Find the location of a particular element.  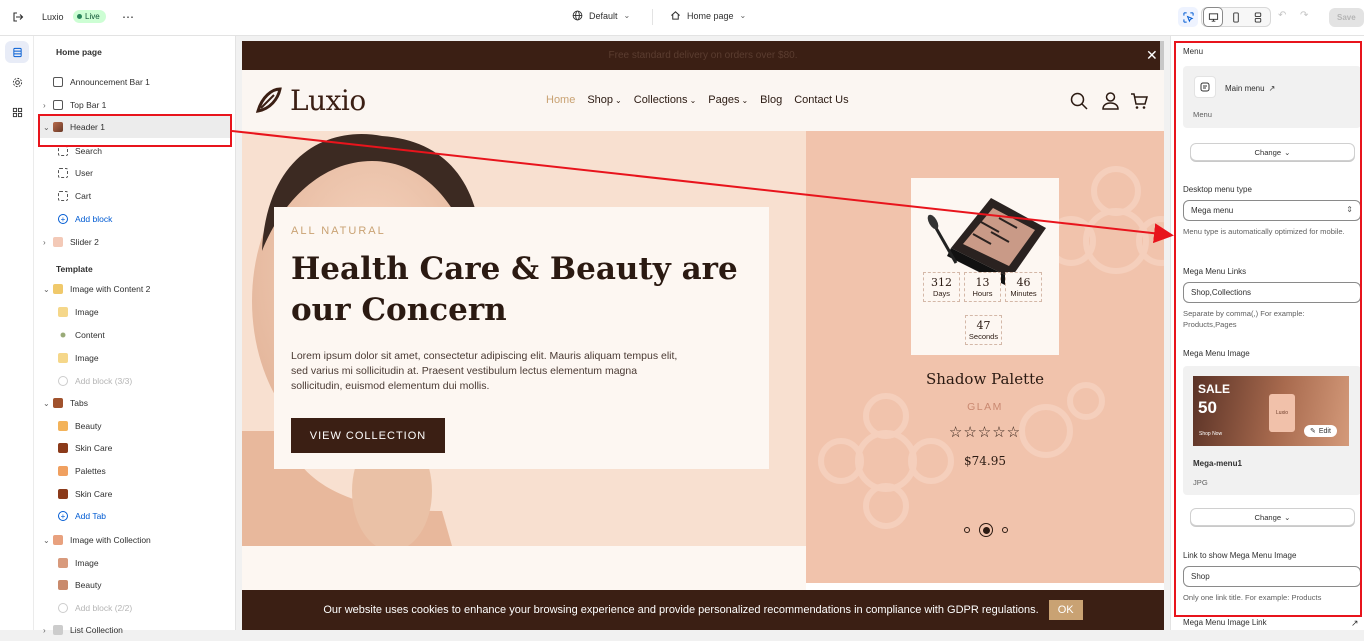

icon-rail is located at coordinates (17, 333).